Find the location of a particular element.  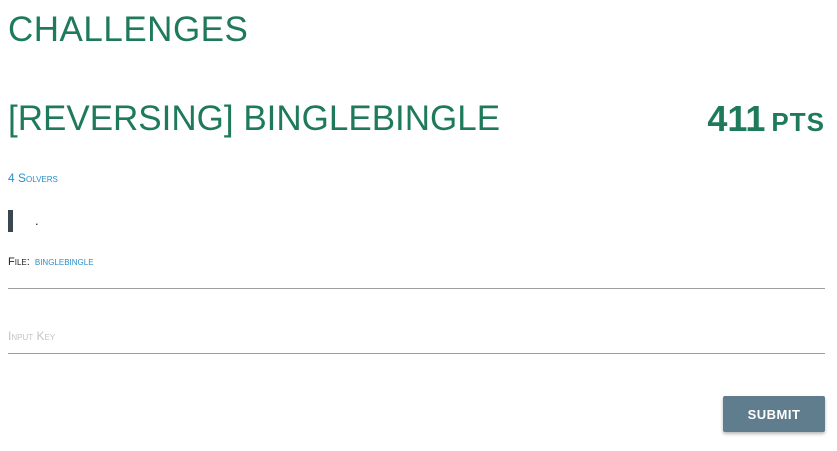

file-row: File: binglebingle is located at coordinates (51, 262).